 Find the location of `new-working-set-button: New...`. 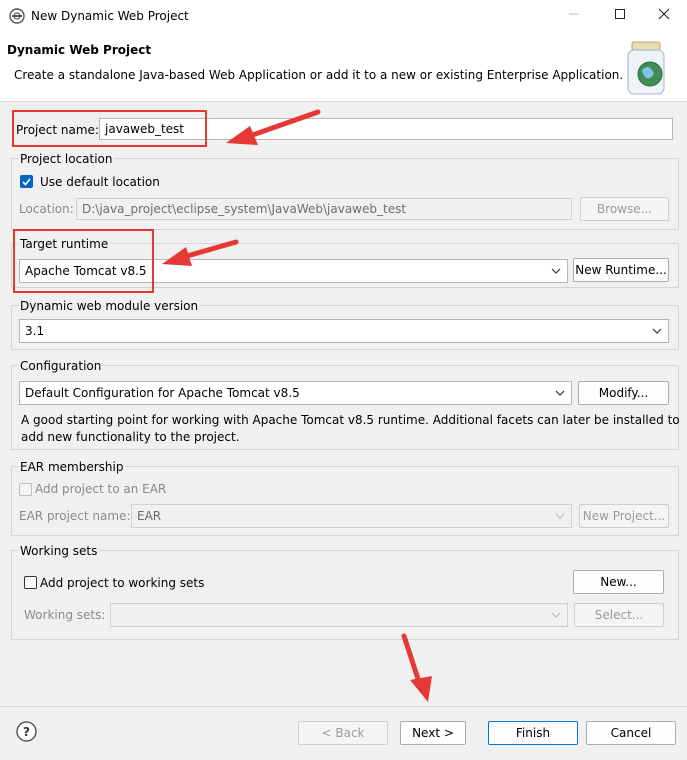

new-working-set-button: New... is located at coordinates (618, 582).